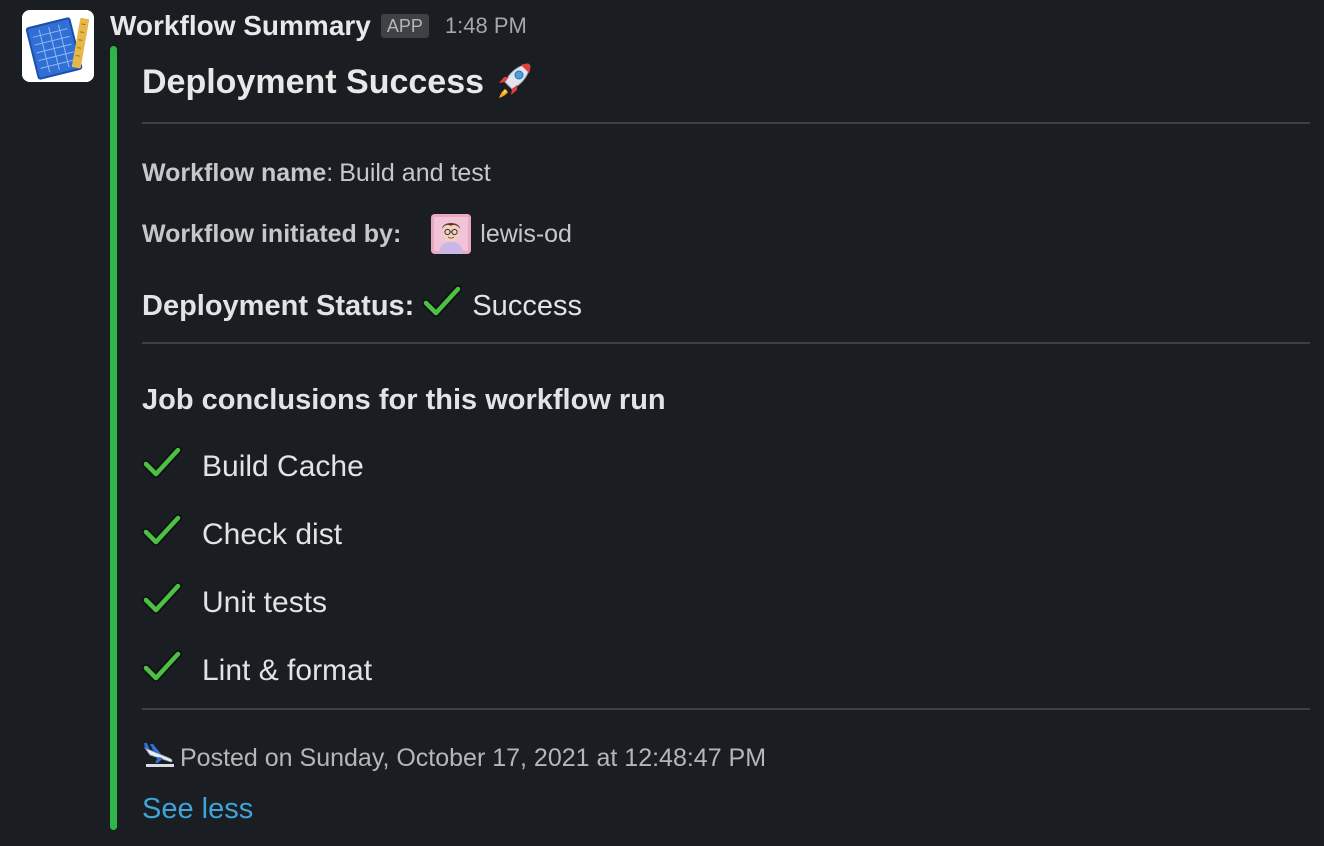 This screenshot has width=1324, height=846. What do you see at coordinates (514, 82) in the screenshot?
I see `rocket-icon` at bounding box center [514, 82].